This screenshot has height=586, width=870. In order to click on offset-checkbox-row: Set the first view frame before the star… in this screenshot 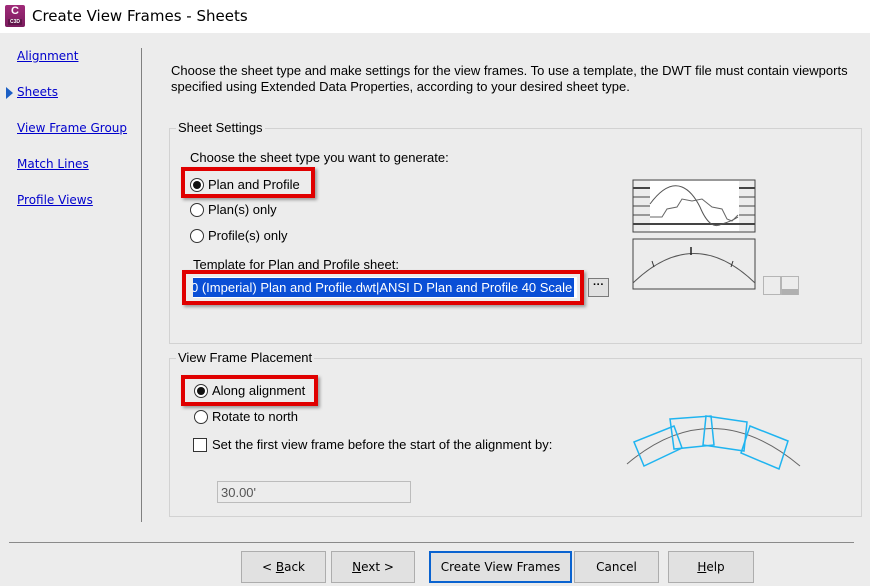, I will do `click(372, 444)`.